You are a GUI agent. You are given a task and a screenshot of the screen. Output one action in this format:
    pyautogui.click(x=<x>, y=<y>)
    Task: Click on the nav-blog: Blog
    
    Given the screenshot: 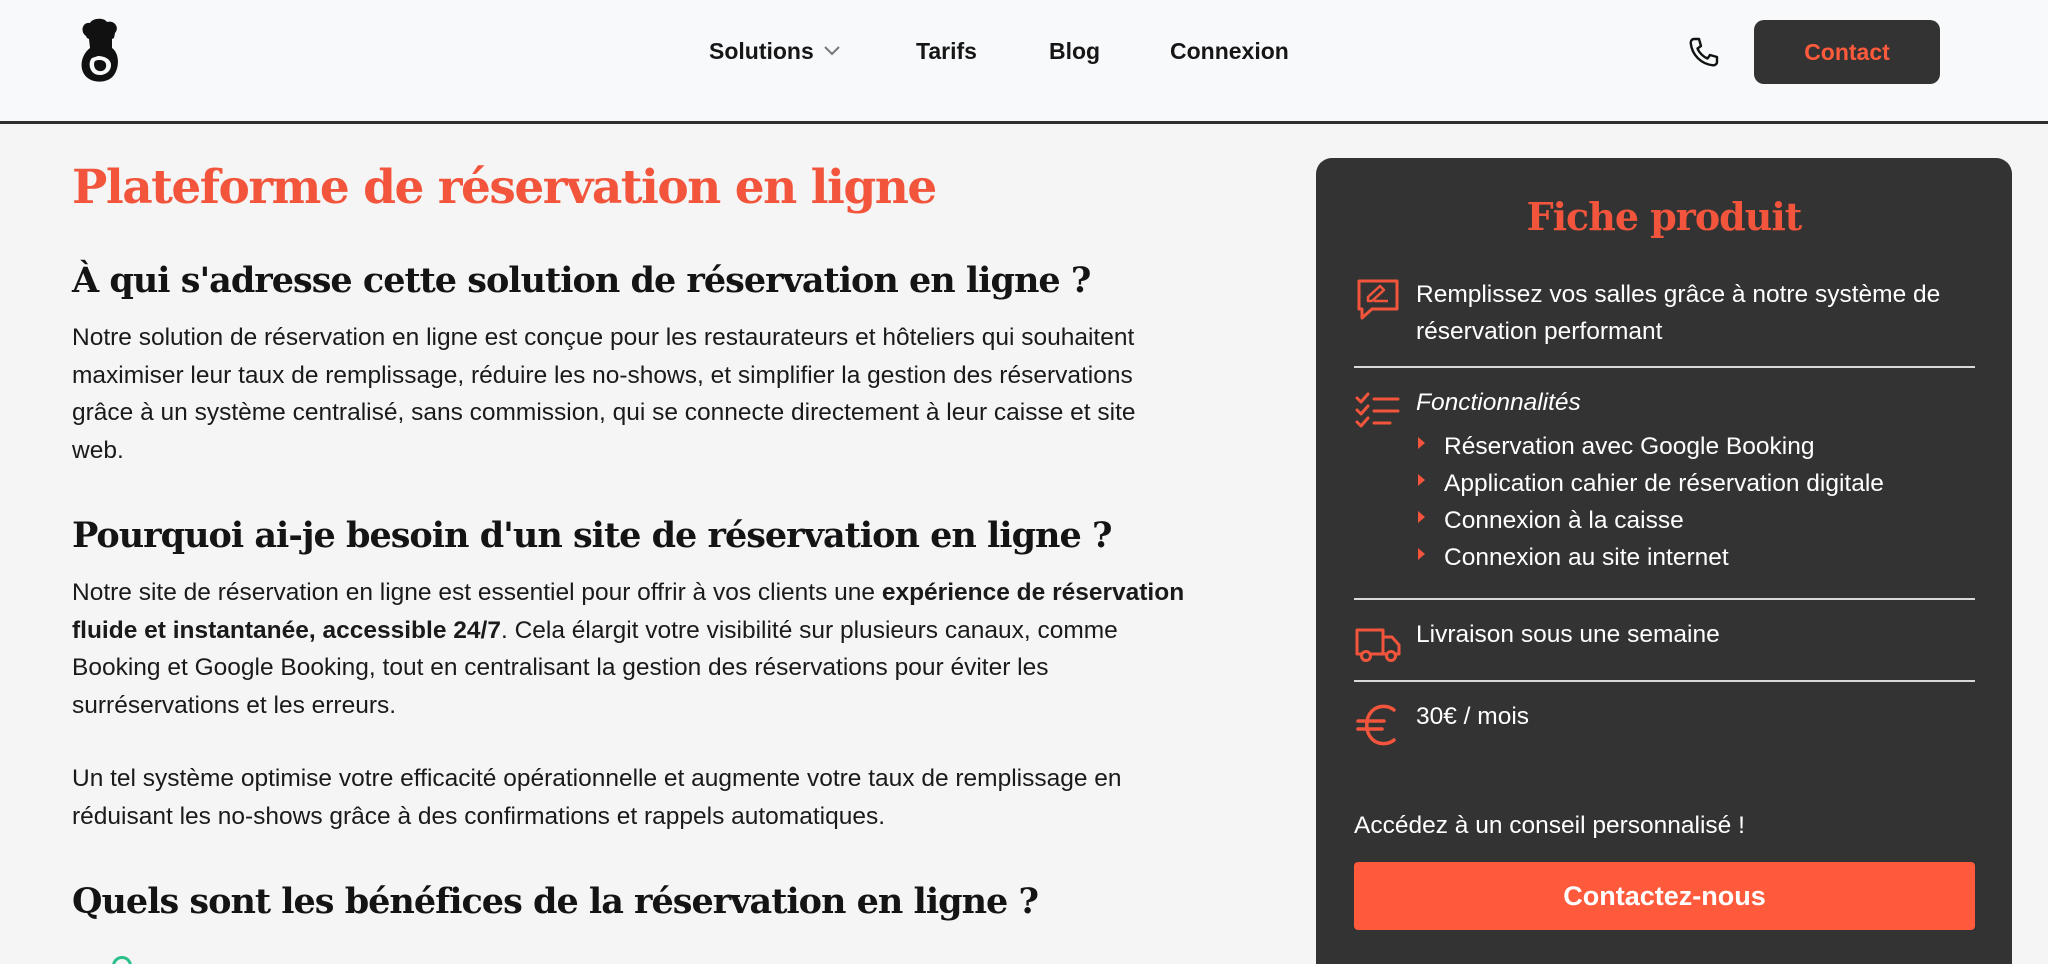 What is the action you would take?
    pyautogui.click(x=1074, y=51)
    